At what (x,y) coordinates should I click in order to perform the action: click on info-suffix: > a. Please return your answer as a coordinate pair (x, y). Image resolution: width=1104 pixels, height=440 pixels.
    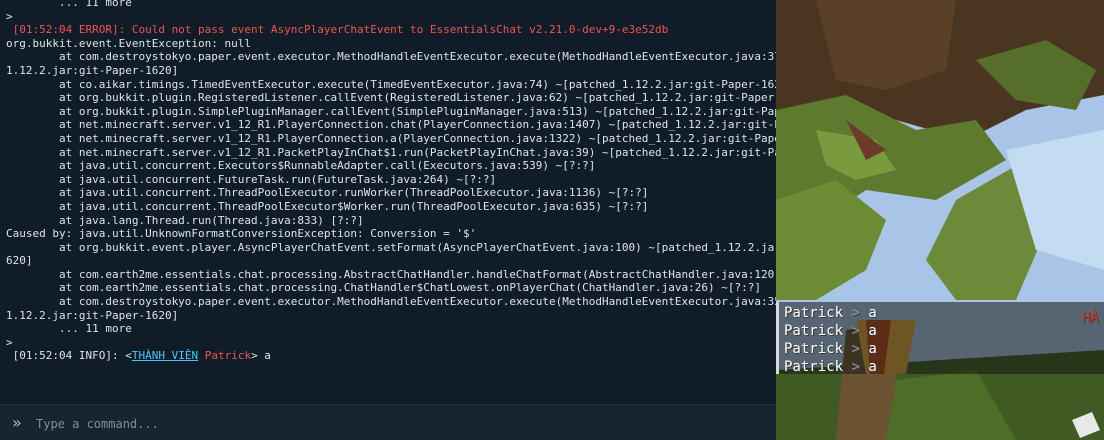
    Looking at the image, I should click on (261, 356).